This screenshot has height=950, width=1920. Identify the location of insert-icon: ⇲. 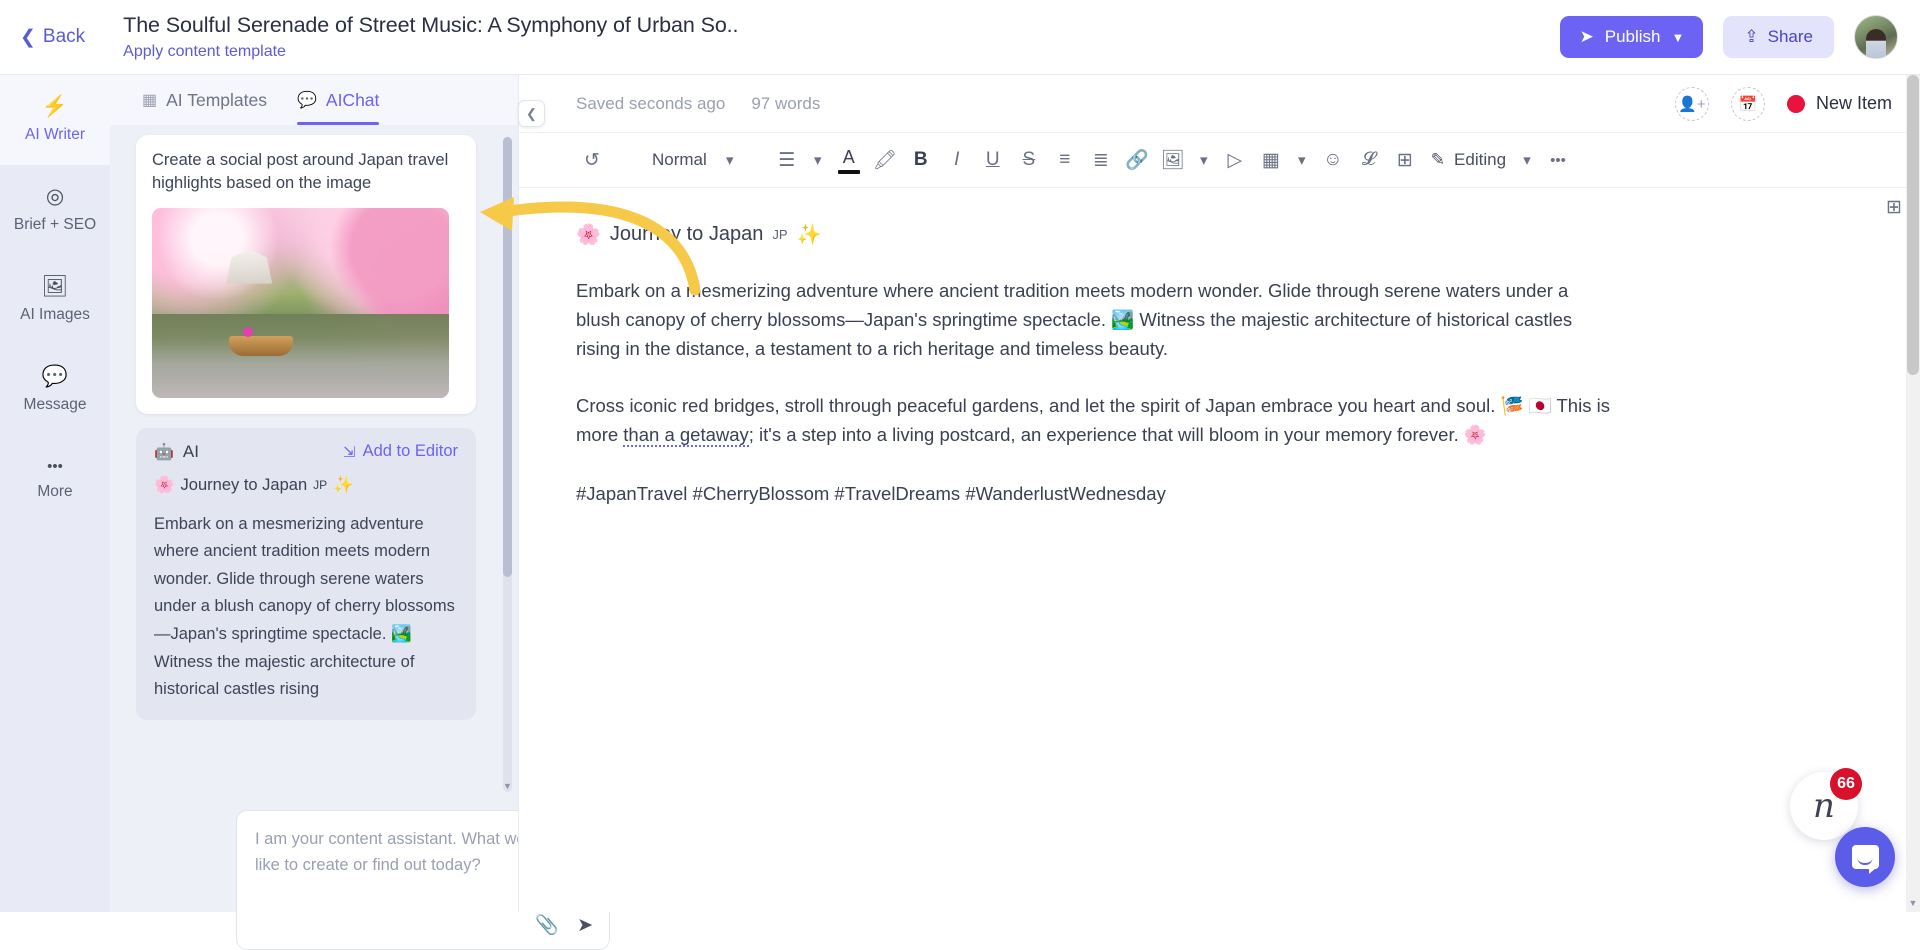
(349, 452).